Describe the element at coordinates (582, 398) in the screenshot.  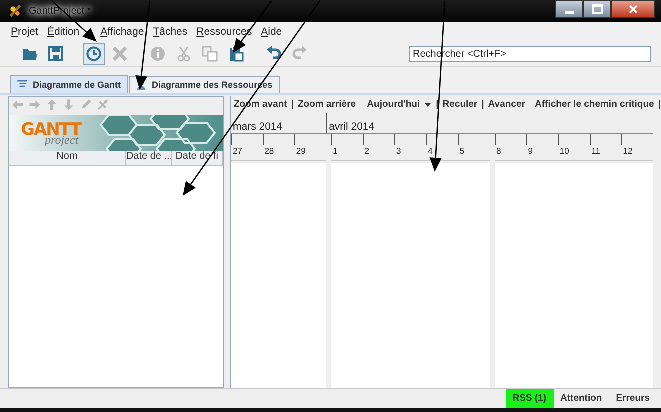
I see `status-item: Attention` at that location.